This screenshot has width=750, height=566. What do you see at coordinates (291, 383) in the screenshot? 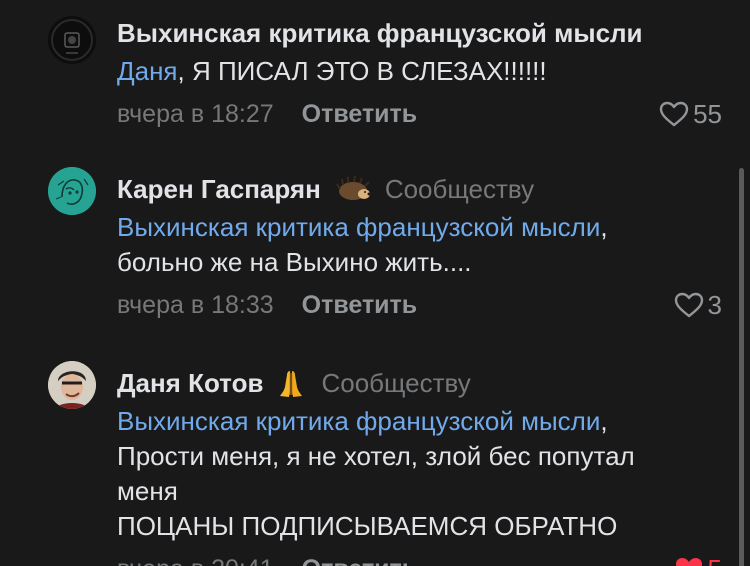
I see `folded-hands-emoji-icon` at bounding box center [291, 383].